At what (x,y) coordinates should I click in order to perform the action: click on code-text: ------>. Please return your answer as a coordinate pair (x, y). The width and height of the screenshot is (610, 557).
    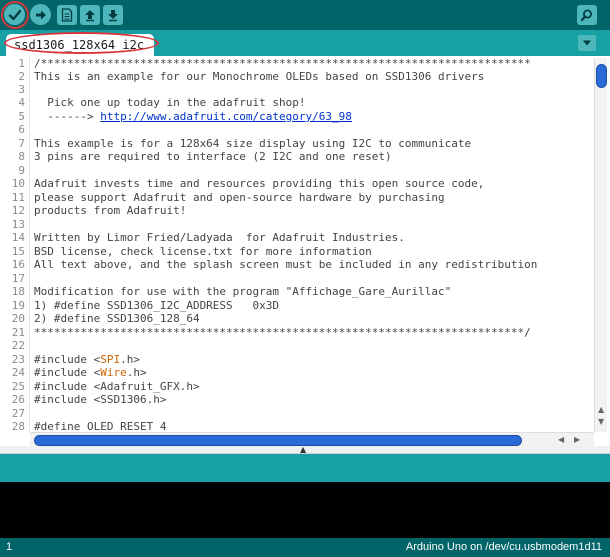
    Looking at the image, I should click on (67, 116).